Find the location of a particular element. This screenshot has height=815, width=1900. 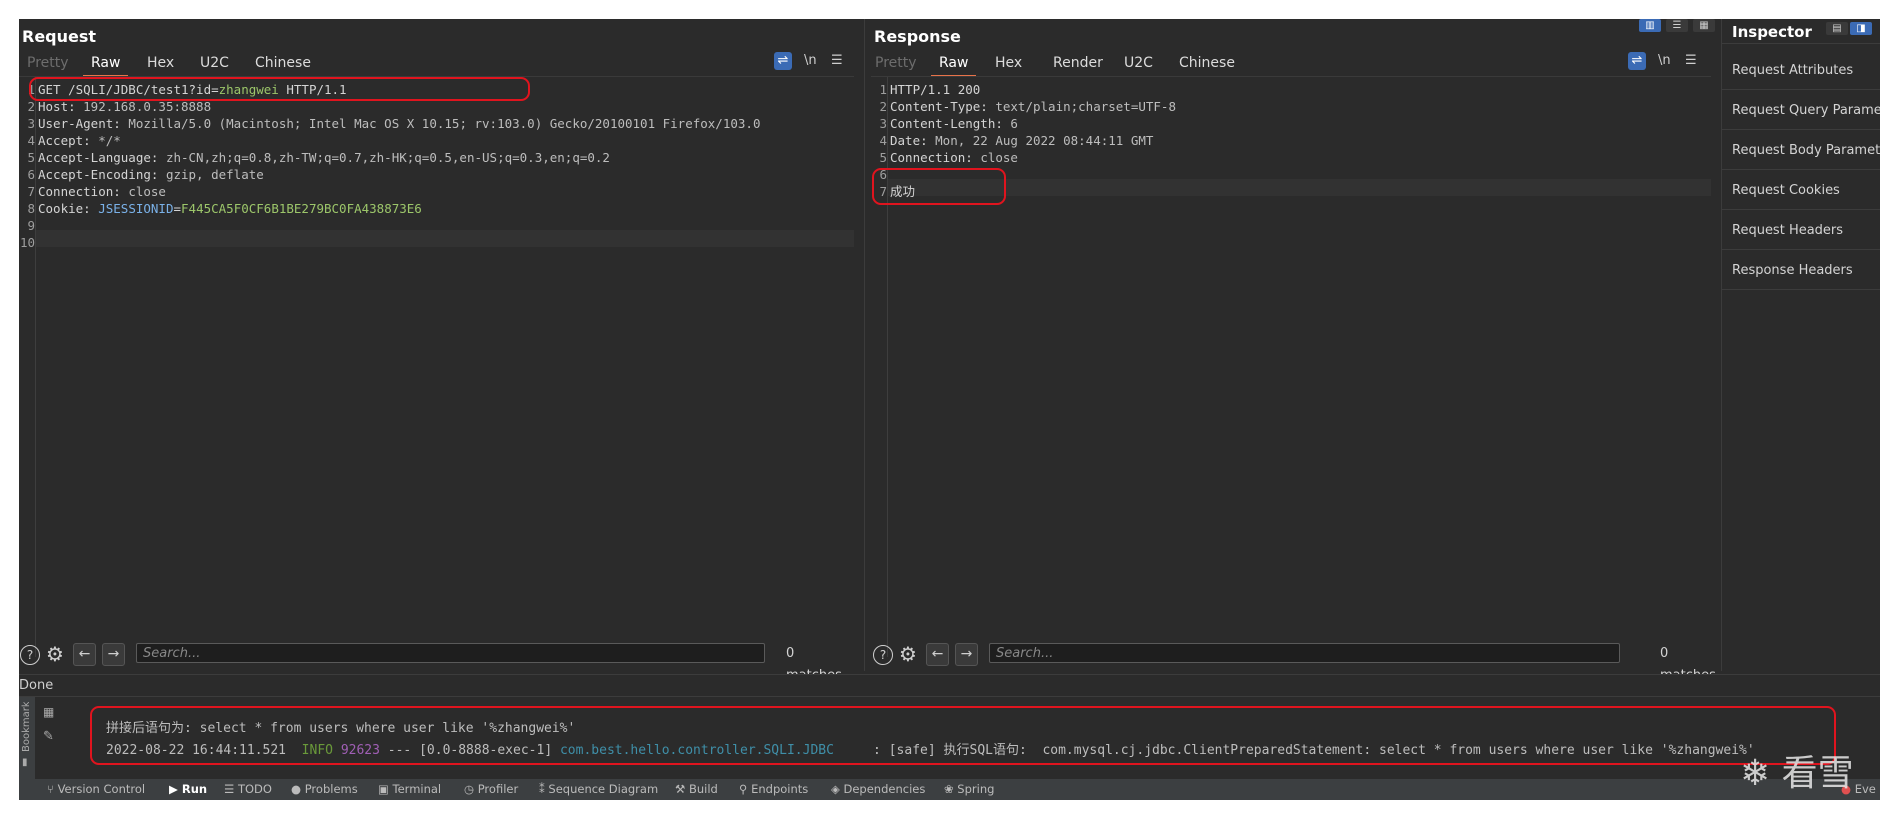

response-code-line: Content-Length: 6 is located at coordinates (954, 123).